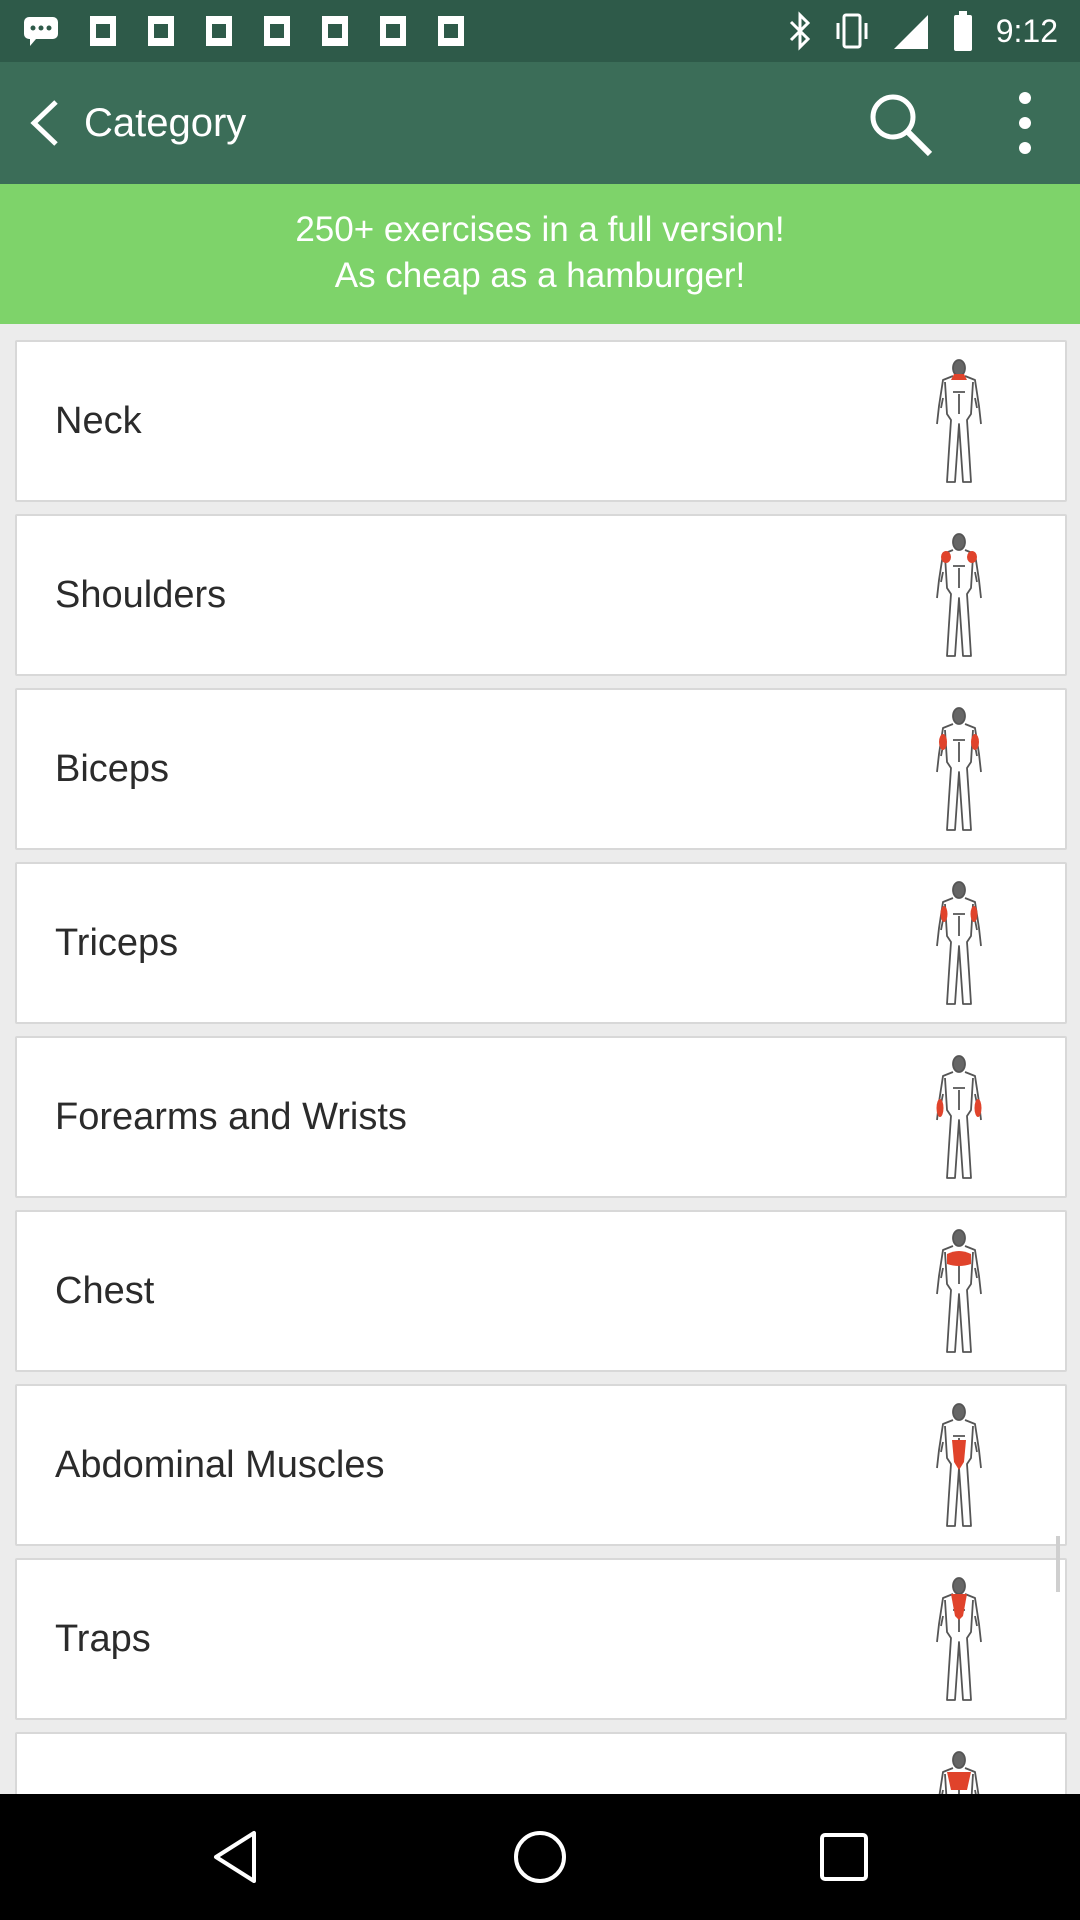 The width and height of the screenshot is (1080, 1920). I want to click on promo-line-2: As cheap as a hamburger!, so click(540, 275).